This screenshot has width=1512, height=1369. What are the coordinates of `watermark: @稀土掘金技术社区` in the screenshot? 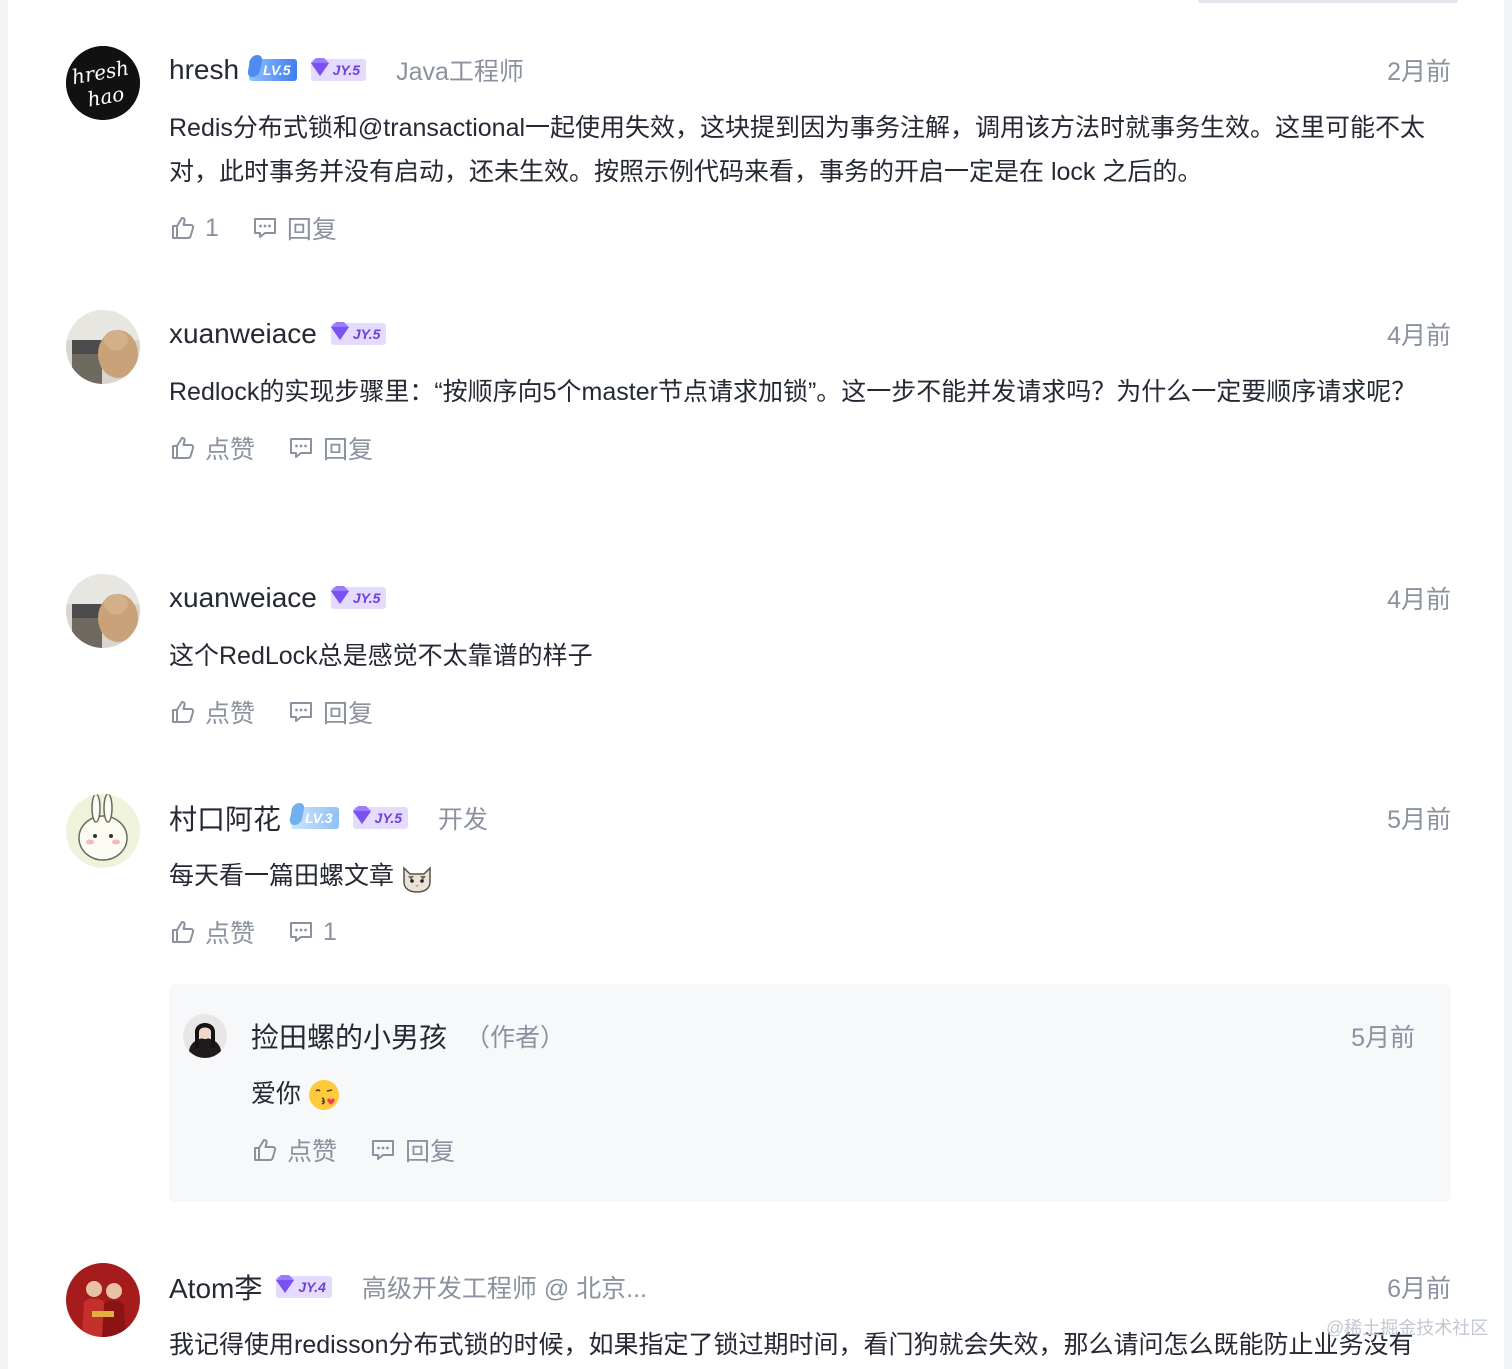 It's located at (1407, 1328).